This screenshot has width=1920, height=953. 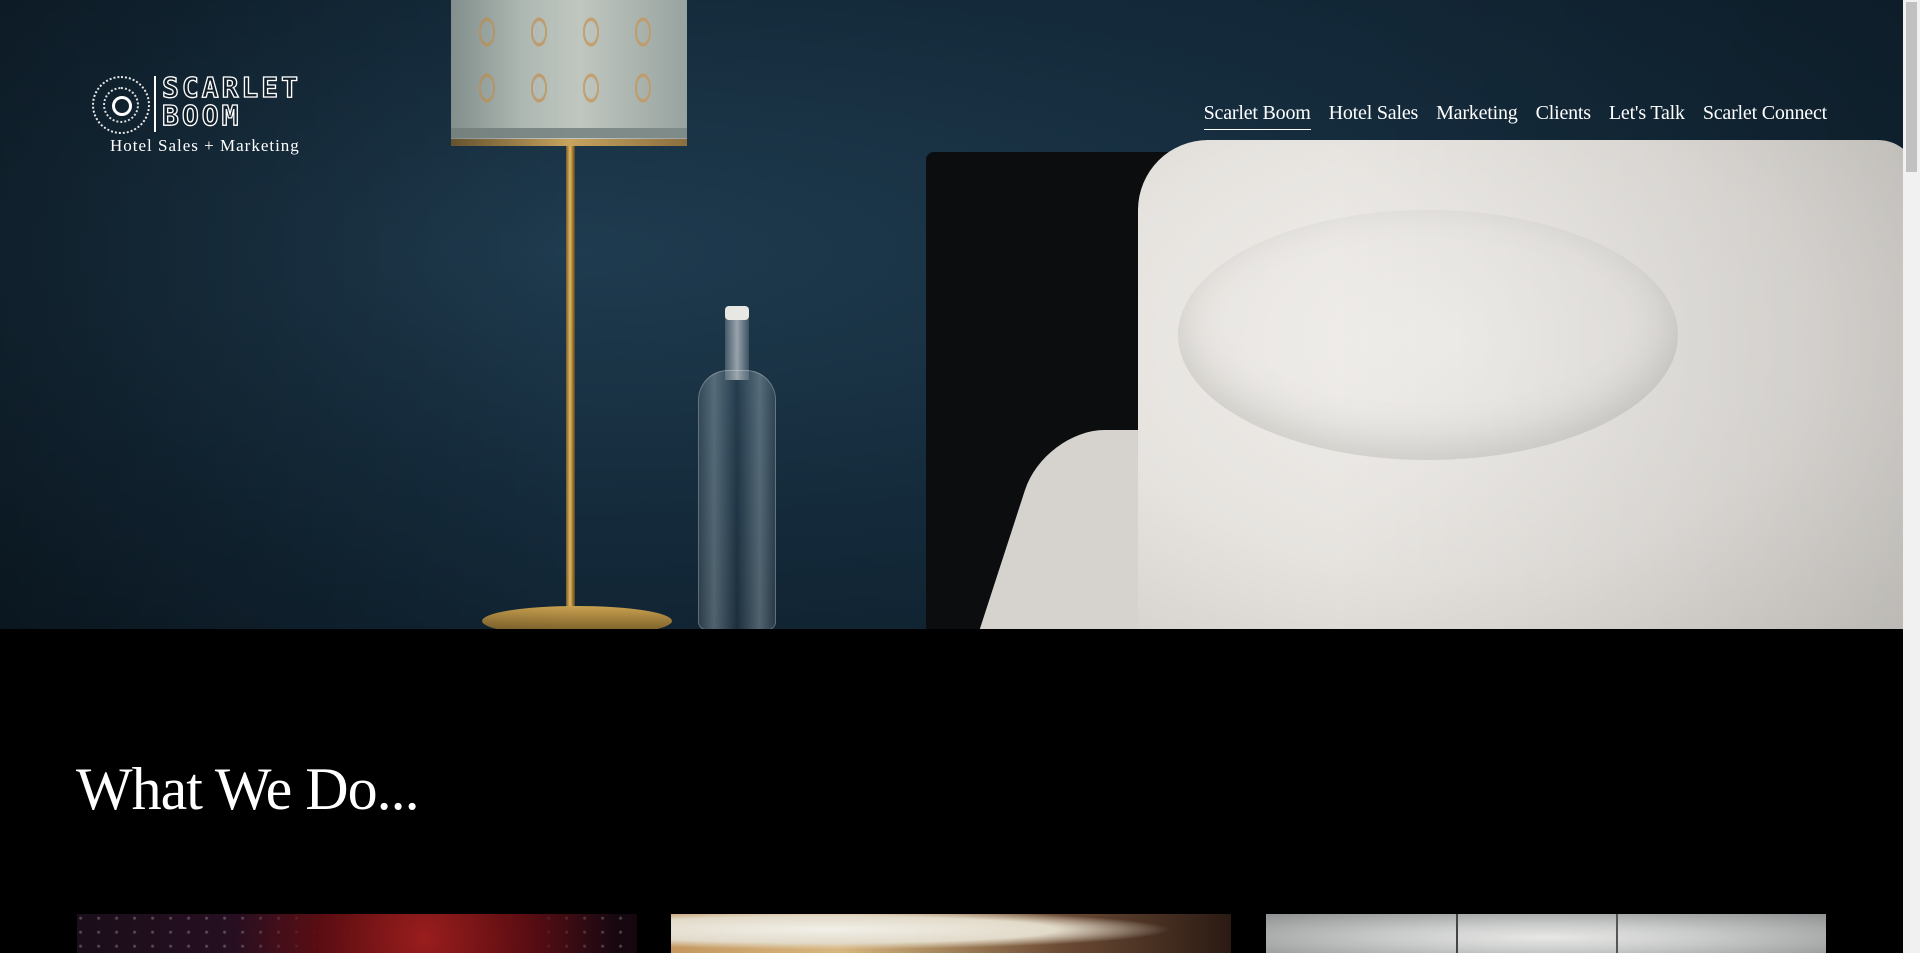 What do you see at coordinates (201, 115) in the screenshot?
I see `logo-wordmark-line2: BOOM` at bounding box center [201, 115].